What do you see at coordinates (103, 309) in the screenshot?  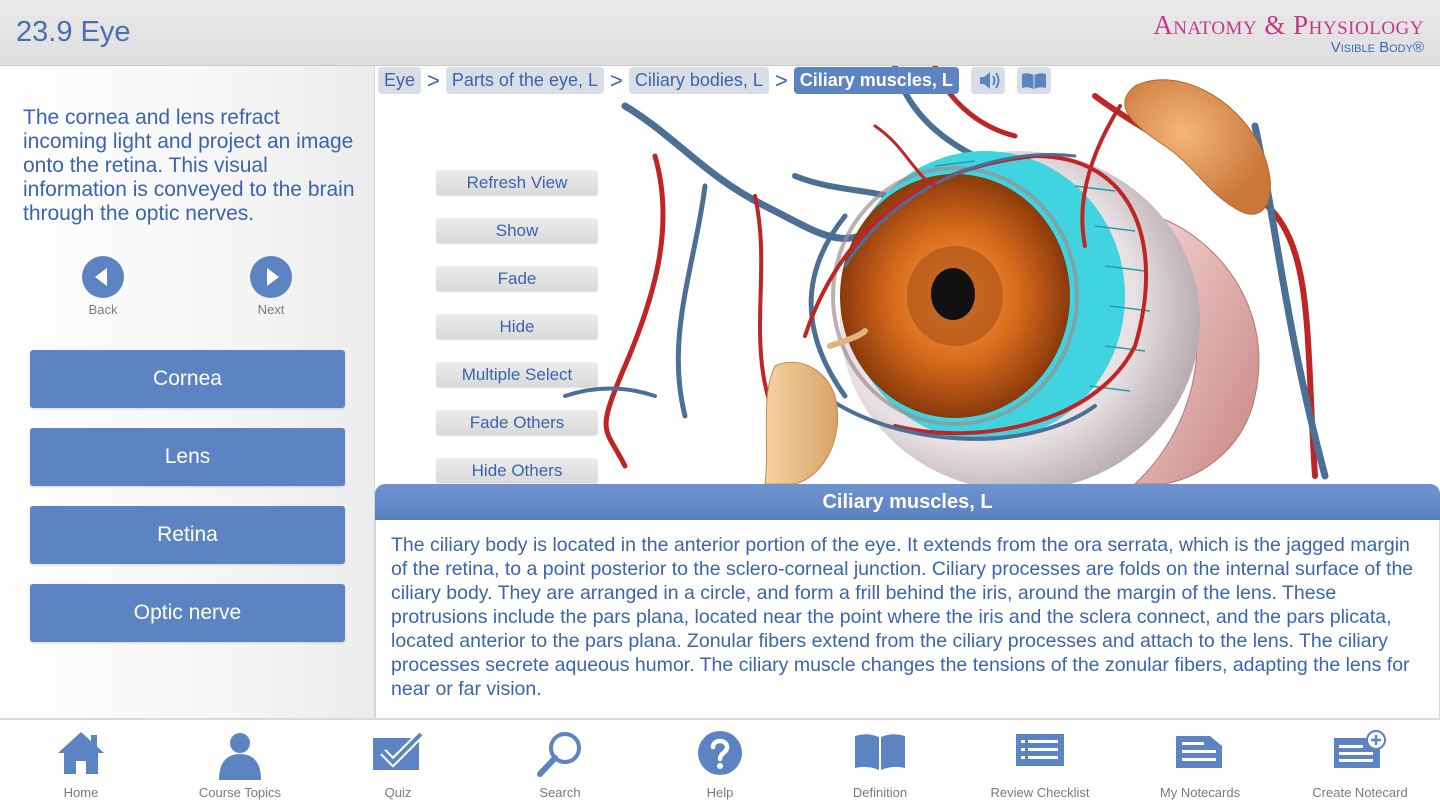 I see `back-label: Back` at bounding box center [103, 309].